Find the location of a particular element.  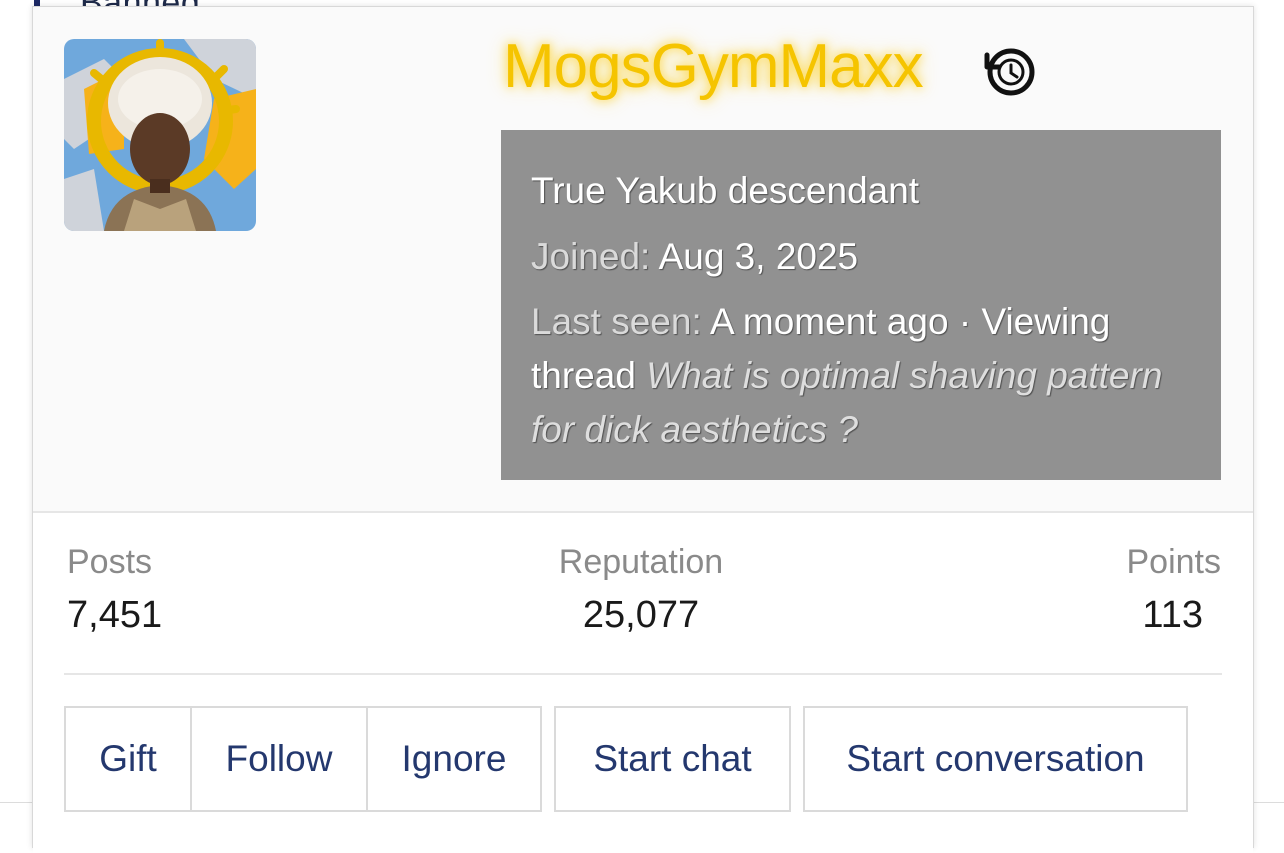

posts-value: 7,451 is located at coordinates (115, 615).